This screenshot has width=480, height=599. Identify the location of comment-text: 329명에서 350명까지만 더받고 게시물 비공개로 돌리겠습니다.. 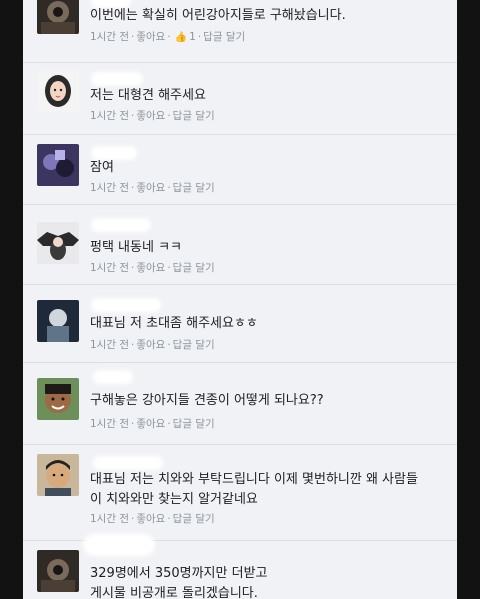
(179, 582).